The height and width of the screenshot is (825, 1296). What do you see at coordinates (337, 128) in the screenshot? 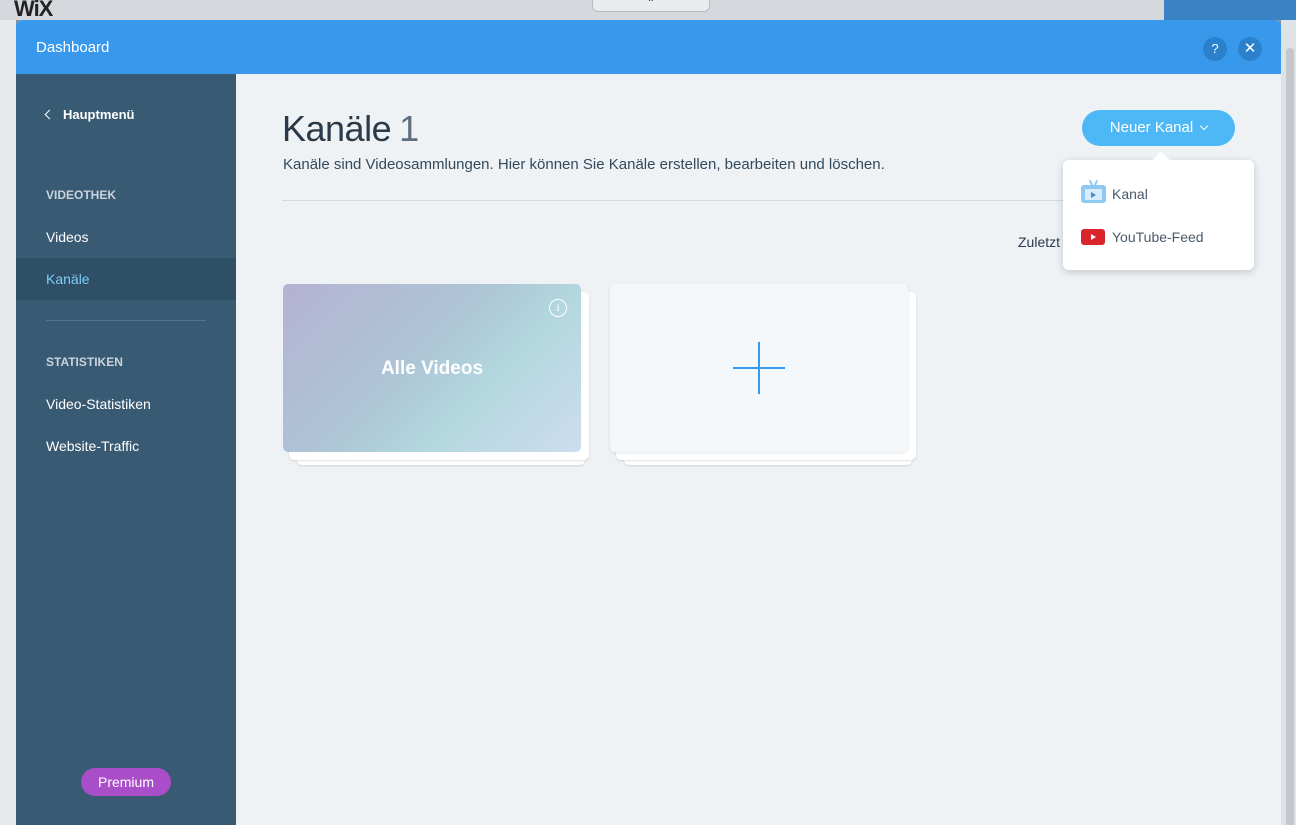
I see `page-title-text: Kanäle` at bounding box center [337, 128].